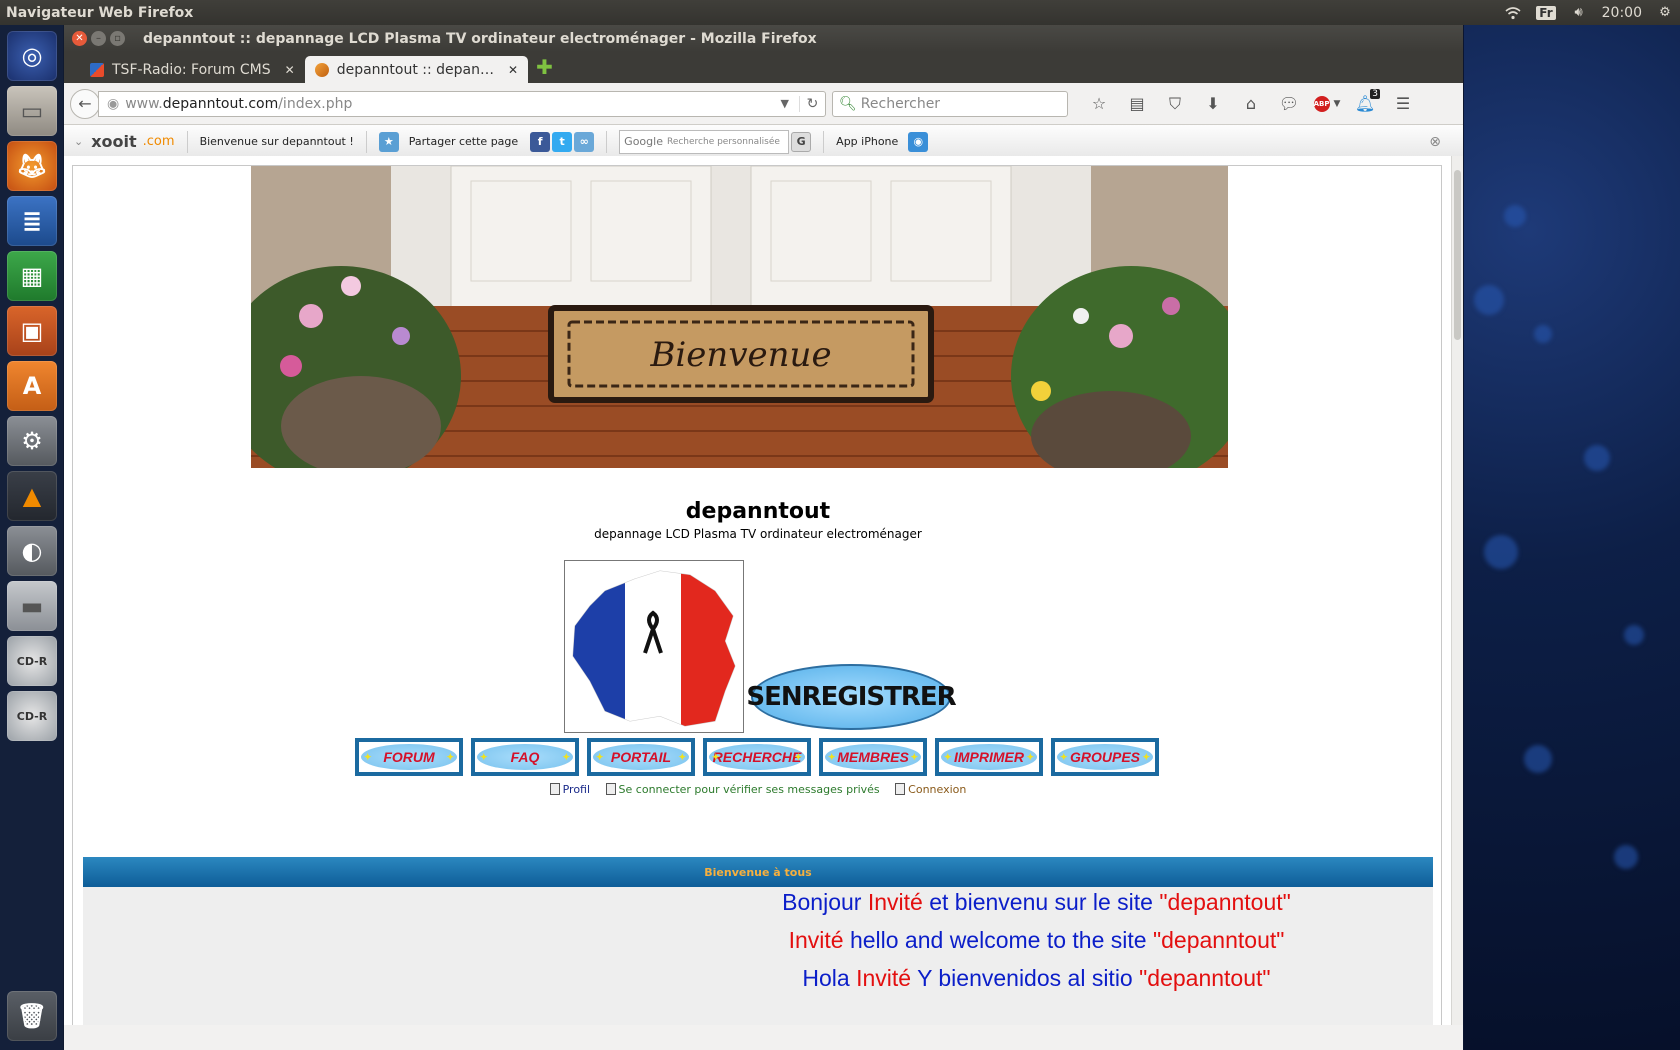  Describe the element at coordinates (540, 141) in the screenshot. I see `facebook-icon: f` at that location.